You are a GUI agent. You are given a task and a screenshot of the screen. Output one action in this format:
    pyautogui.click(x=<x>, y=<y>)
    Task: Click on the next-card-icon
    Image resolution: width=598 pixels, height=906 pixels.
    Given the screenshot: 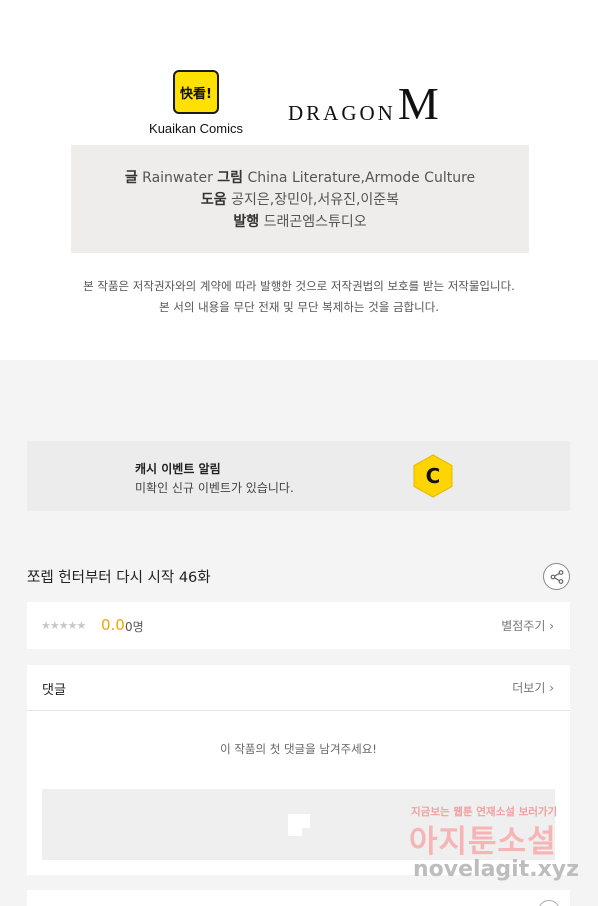 What is the action you would take?
    pyautogui.click(x=549, y=903)
    